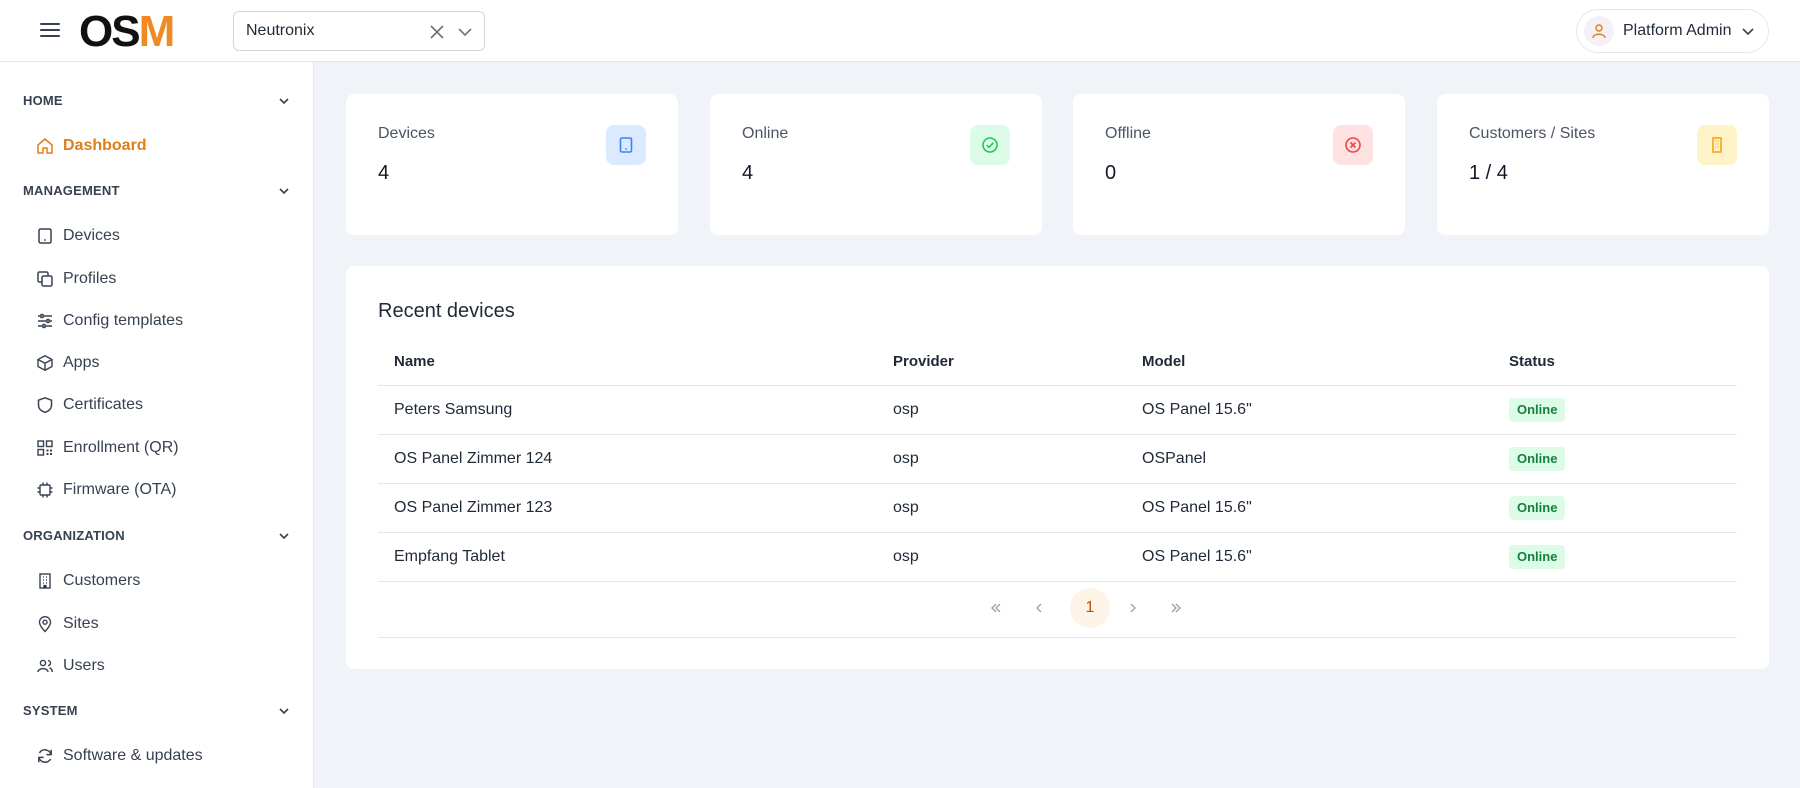 The image size is (1800, 788). Describe the element at coordinates (1090, 608) in the screenshot. I see `page-button-current: 1` at that location.